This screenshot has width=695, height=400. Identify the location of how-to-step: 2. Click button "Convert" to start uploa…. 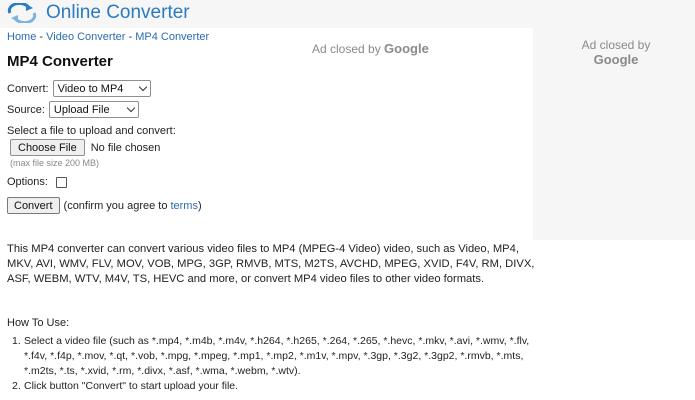
(272, 386).